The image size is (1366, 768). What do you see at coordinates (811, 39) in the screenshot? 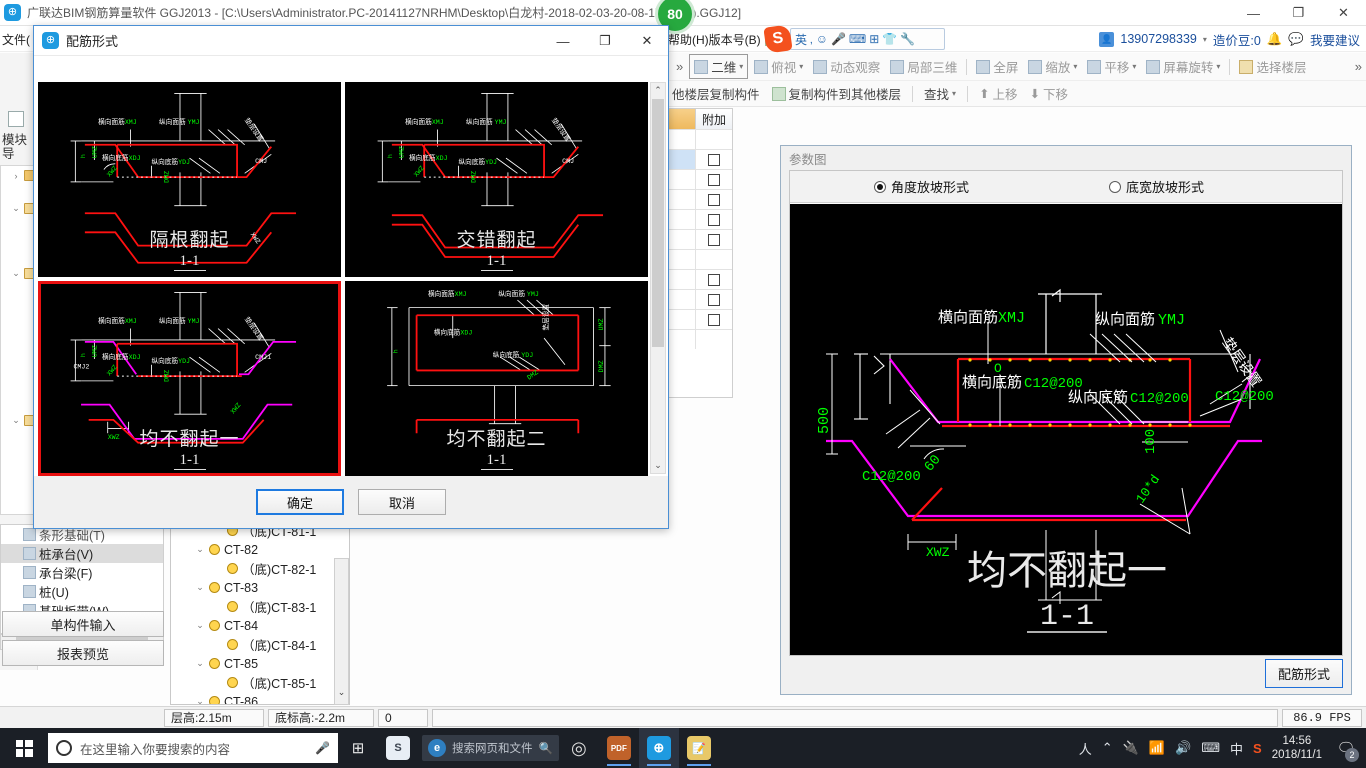
I see `ime-punctuation-icon: ‚` at bounding box center [811, 39].